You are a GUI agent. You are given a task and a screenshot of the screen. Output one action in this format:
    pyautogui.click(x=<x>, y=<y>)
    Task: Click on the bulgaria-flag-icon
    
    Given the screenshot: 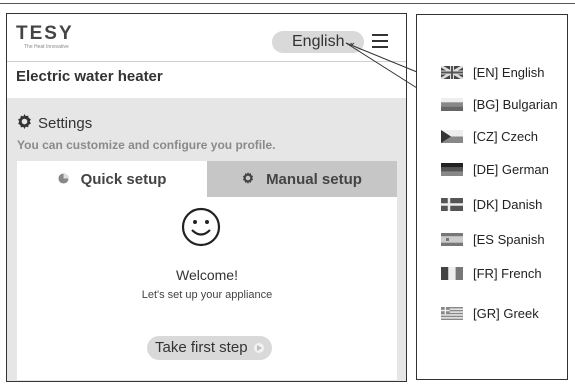 What is the action you would take?
    pyautogui.click(x=452, y=104)
    